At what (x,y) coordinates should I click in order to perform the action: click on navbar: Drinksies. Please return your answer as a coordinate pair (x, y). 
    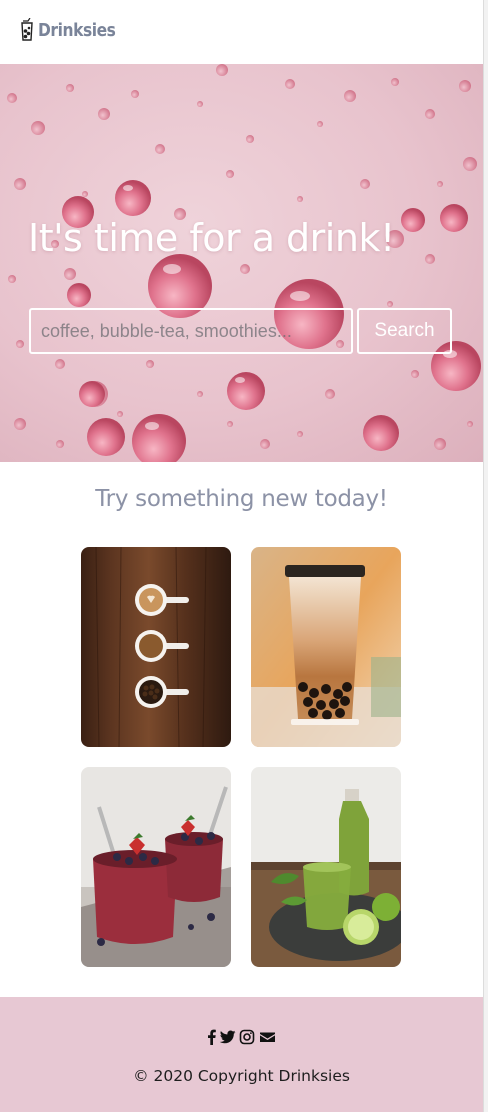
    Looking at the image, I should click on (241, 32).